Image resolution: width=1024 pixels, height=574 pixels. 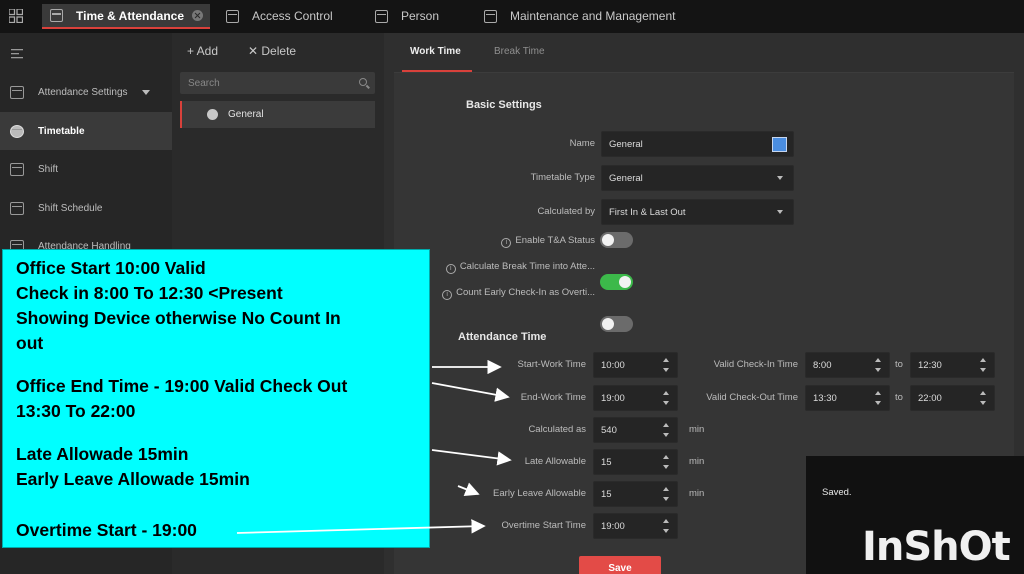 What do you see at coordinates (246, 114) in the screenshot?
I see `list-item-label: General` at bounding box center [246, 114].